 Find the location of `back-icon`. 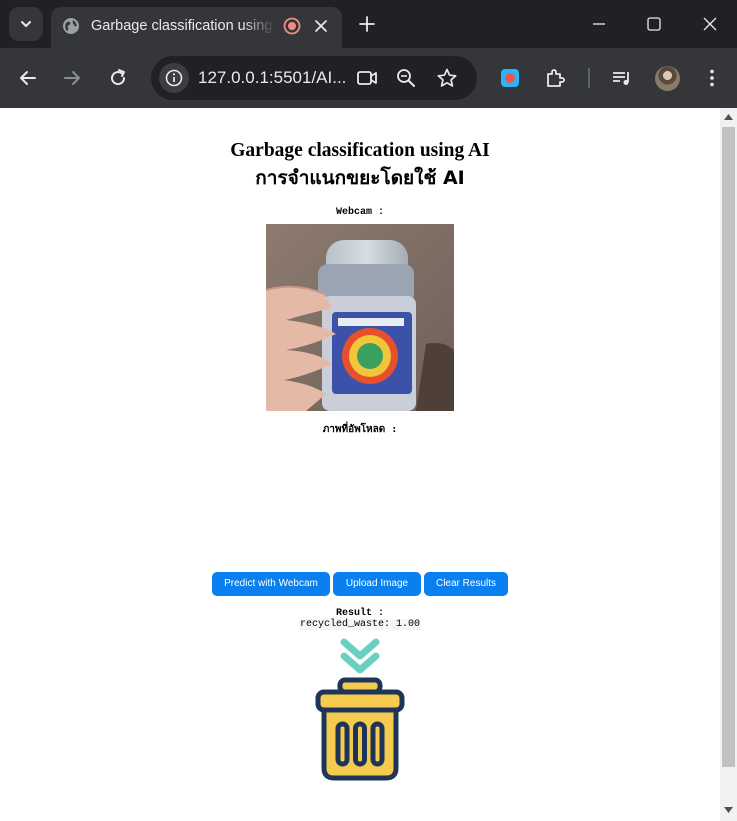

back-icon is located at coordinates (28, 78).